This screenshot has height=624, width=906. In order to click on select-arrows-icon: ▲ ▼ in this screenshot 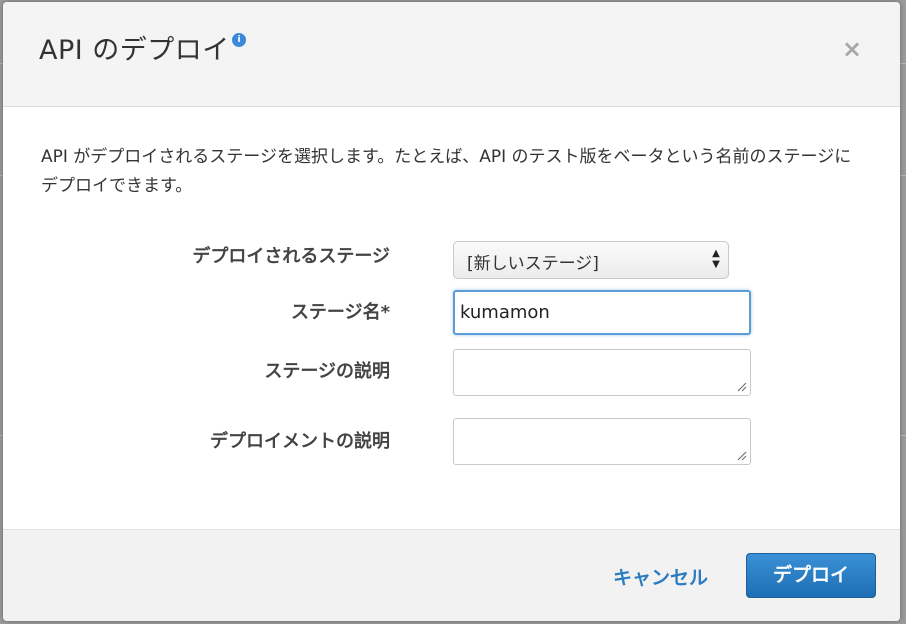, I will do `click(716, 259)`.